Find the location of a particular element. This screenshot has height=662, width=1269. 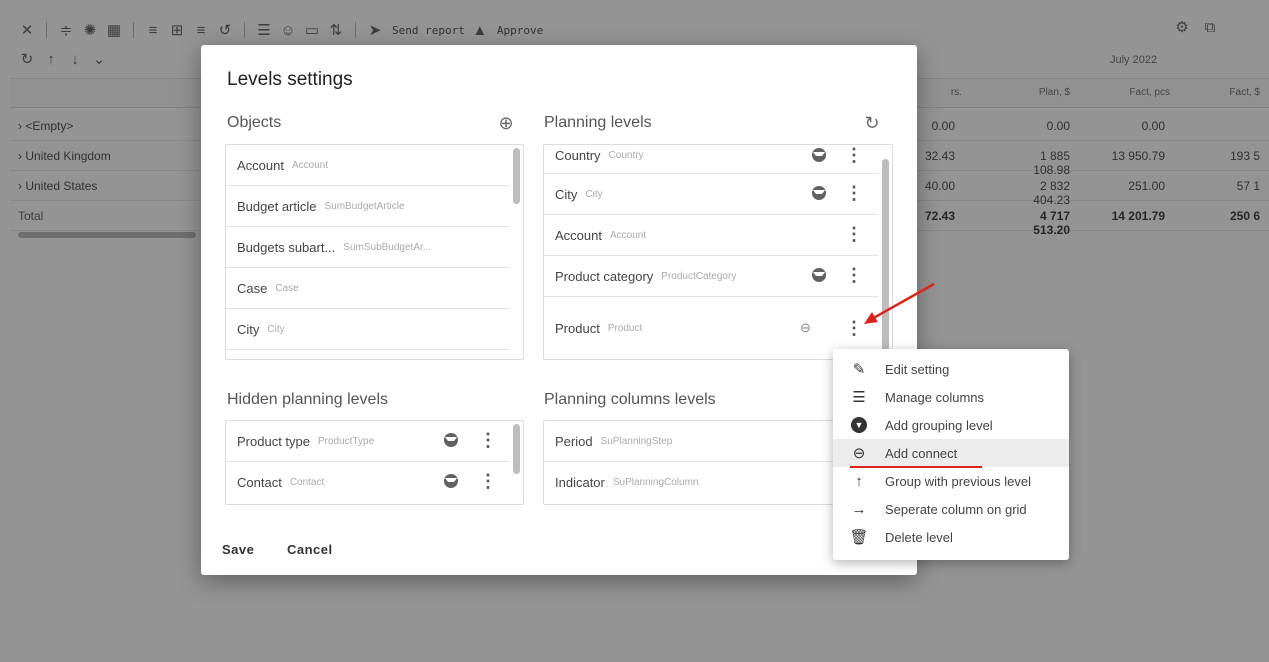

item-name: Indicator is located at coordinates (580, 482).